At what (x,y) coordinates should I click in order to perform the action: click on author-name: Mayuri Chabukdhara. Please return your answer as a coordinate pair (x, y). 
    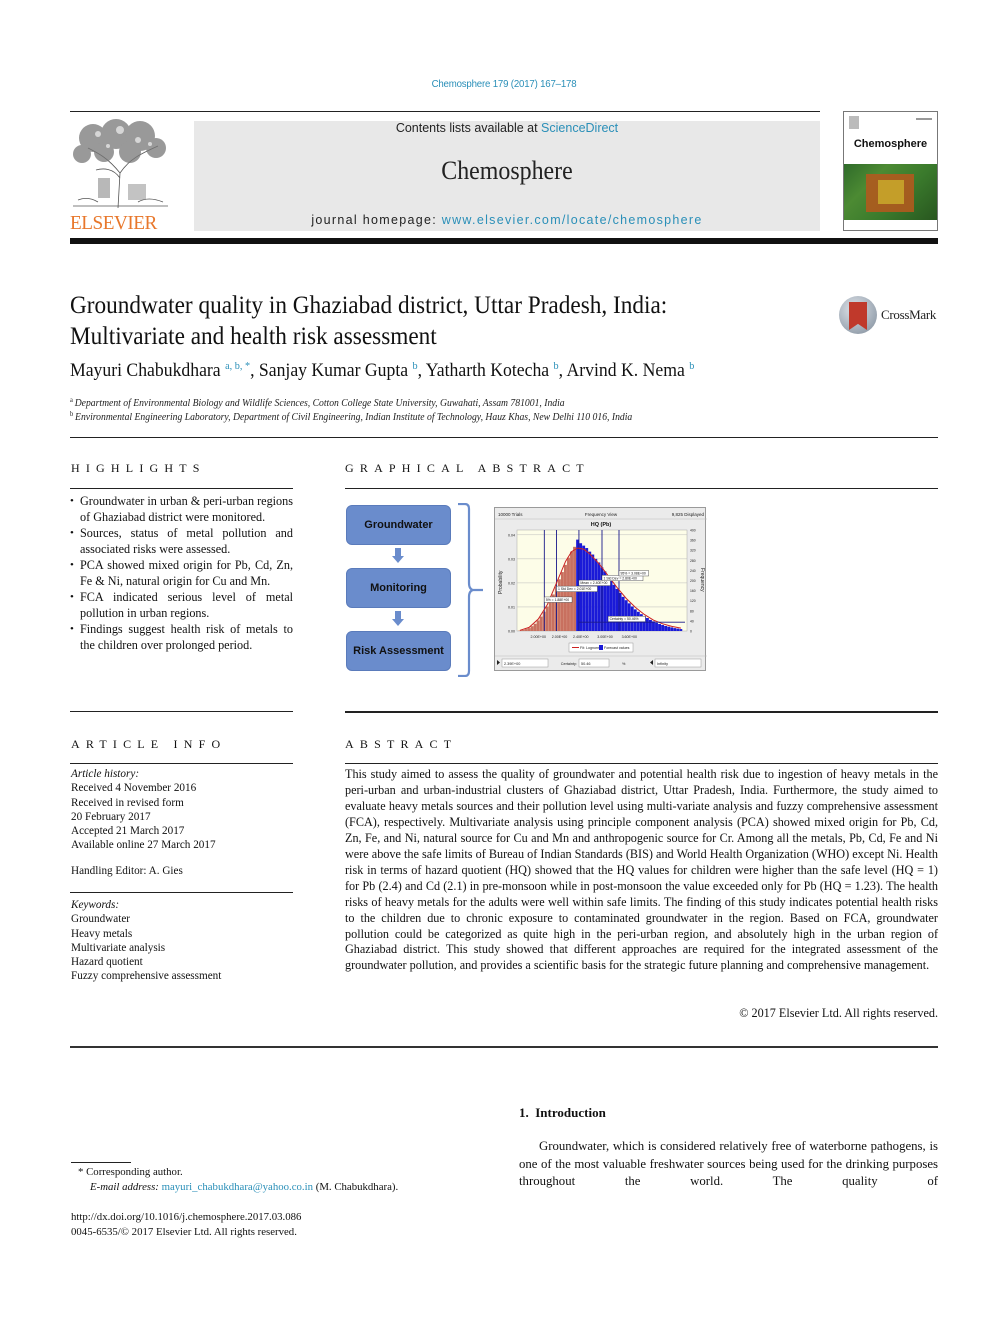
    Looking at the image, I should click on (145, 370).